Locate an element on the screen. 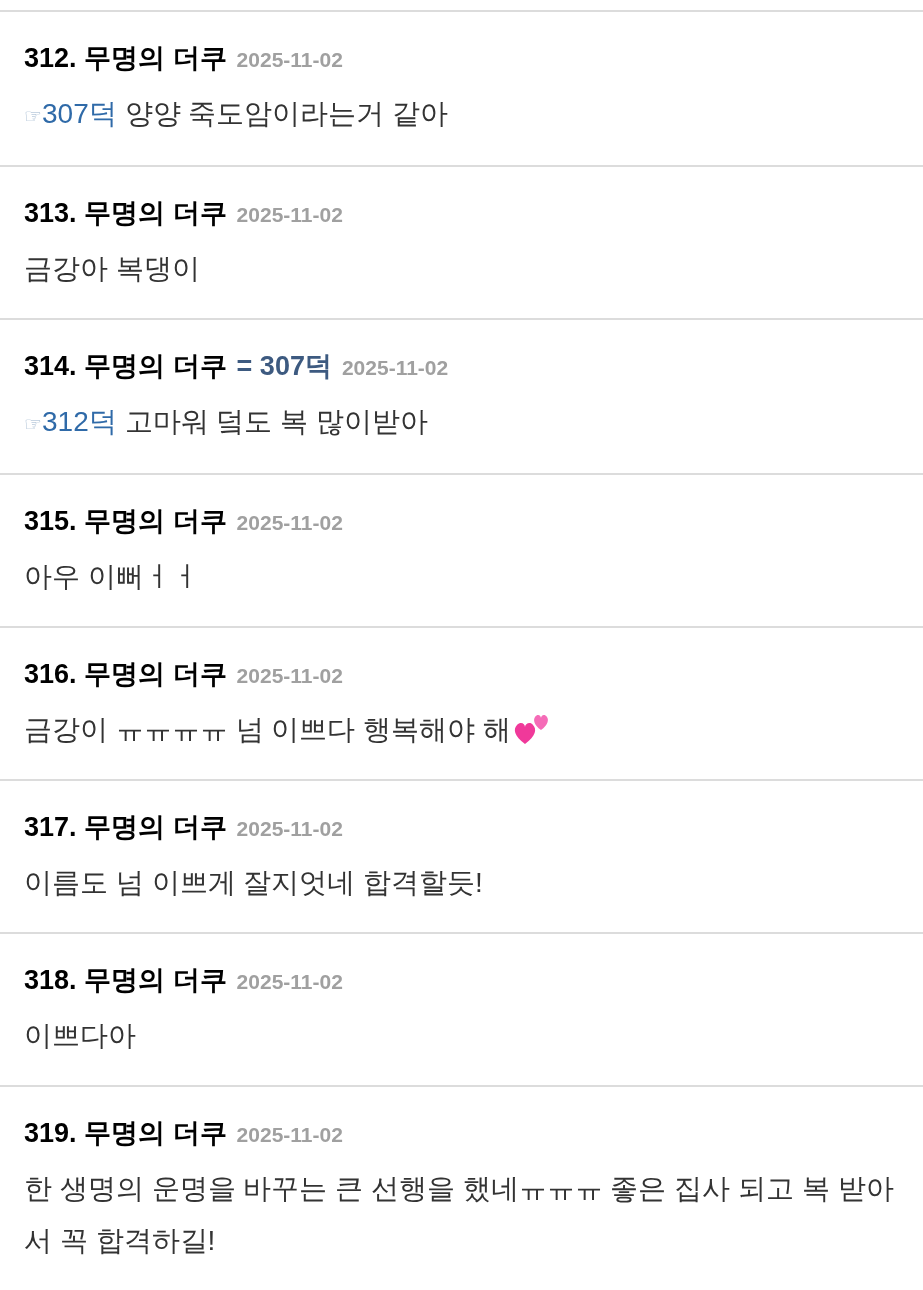 The image size is (923, 1290). author-tag: = 307덕 is located at coordinates (284, 366).